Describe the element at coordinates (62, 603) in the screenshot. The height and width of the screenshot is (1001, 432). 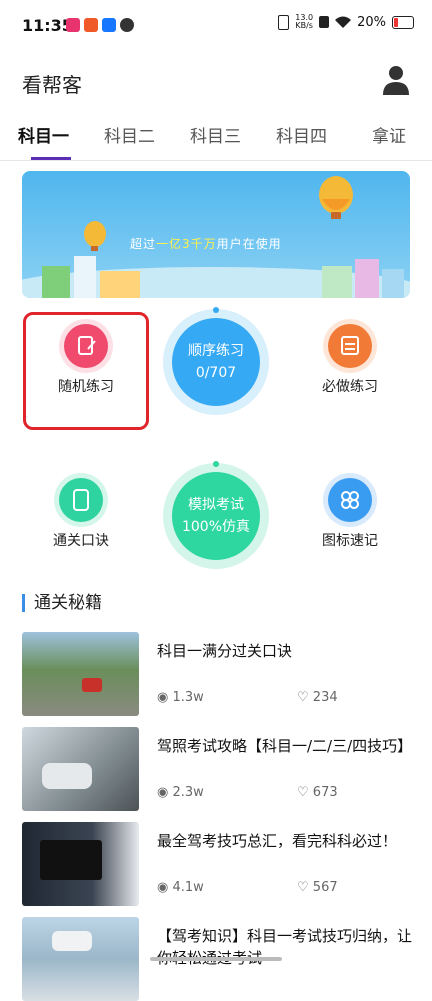
I see `section-title: 通关秘籍` at that location.